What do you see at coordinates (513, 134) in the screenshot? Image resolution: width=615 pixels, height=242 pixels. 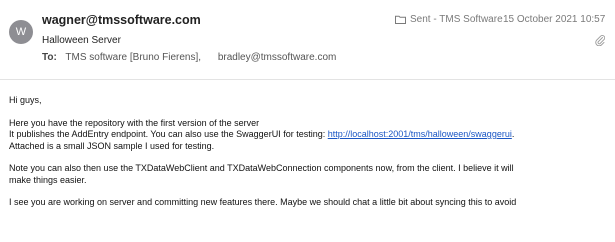 I see `paragraph-1-line-2-end: .` at bounding box center [513, 134].